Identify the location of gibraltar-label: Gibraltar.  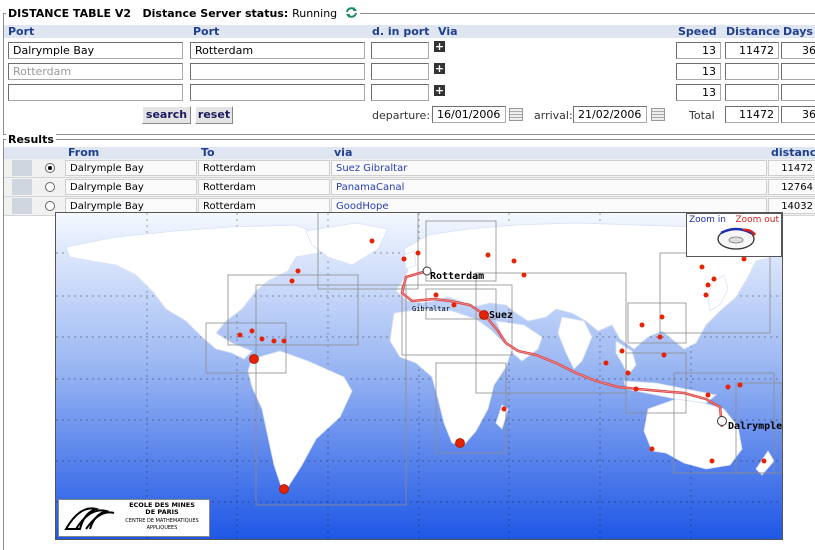
(431, 309).